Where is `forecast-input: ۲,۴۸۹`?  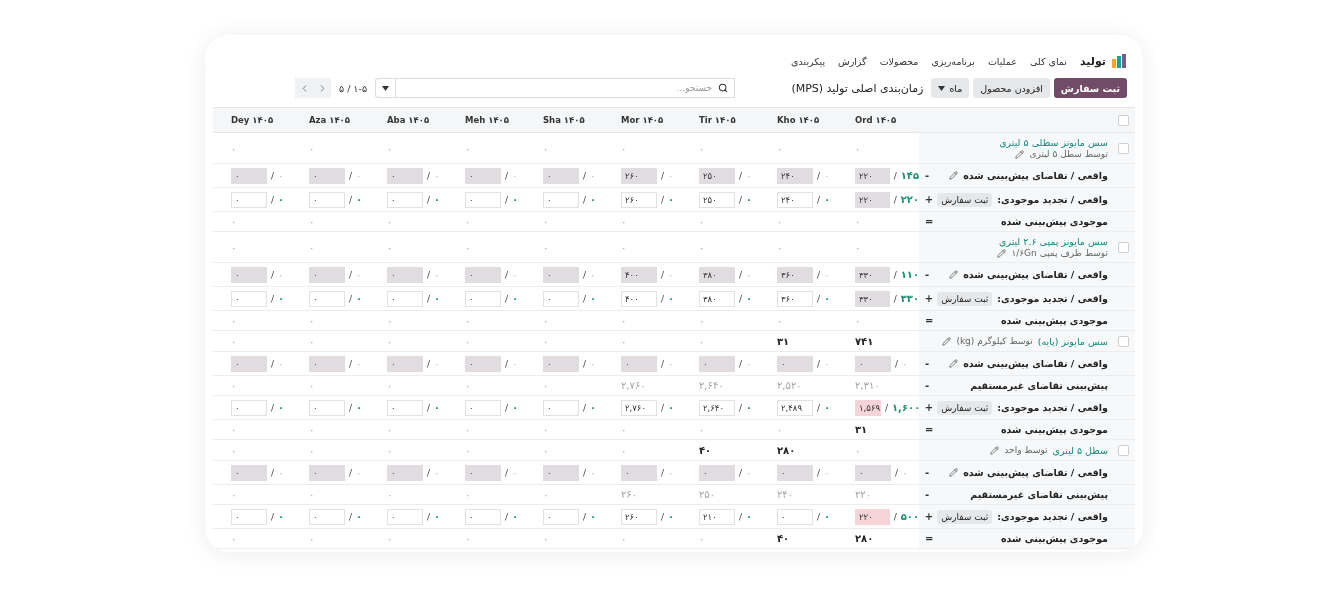 forecast-input: ۲,۴۸۹ is located at coordinates (795, 407).